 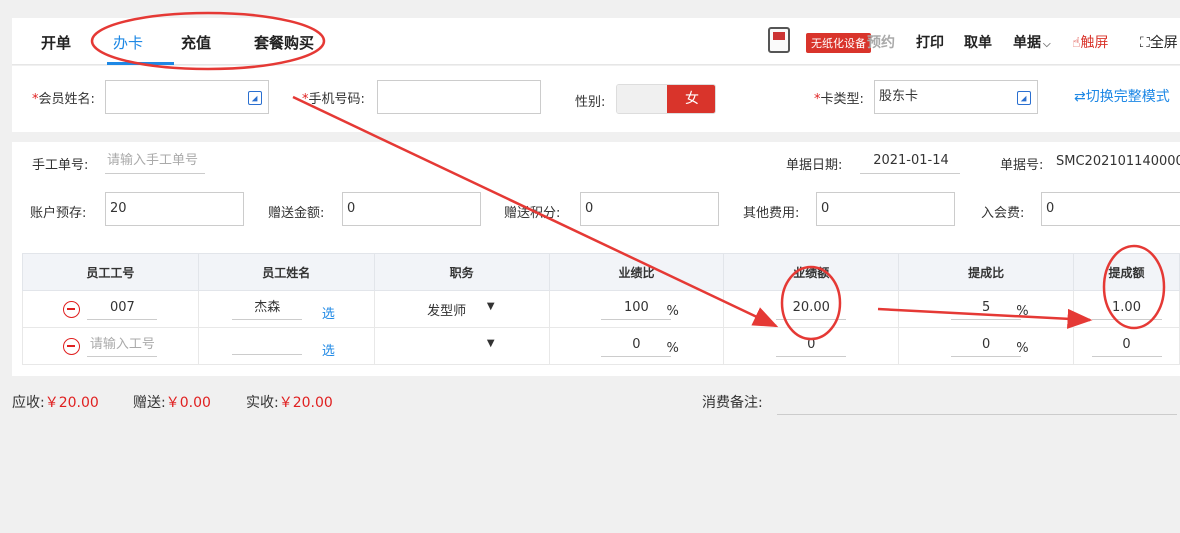 I want to click on col-comm-amount: 提成额, so click(x=1126, y=272).